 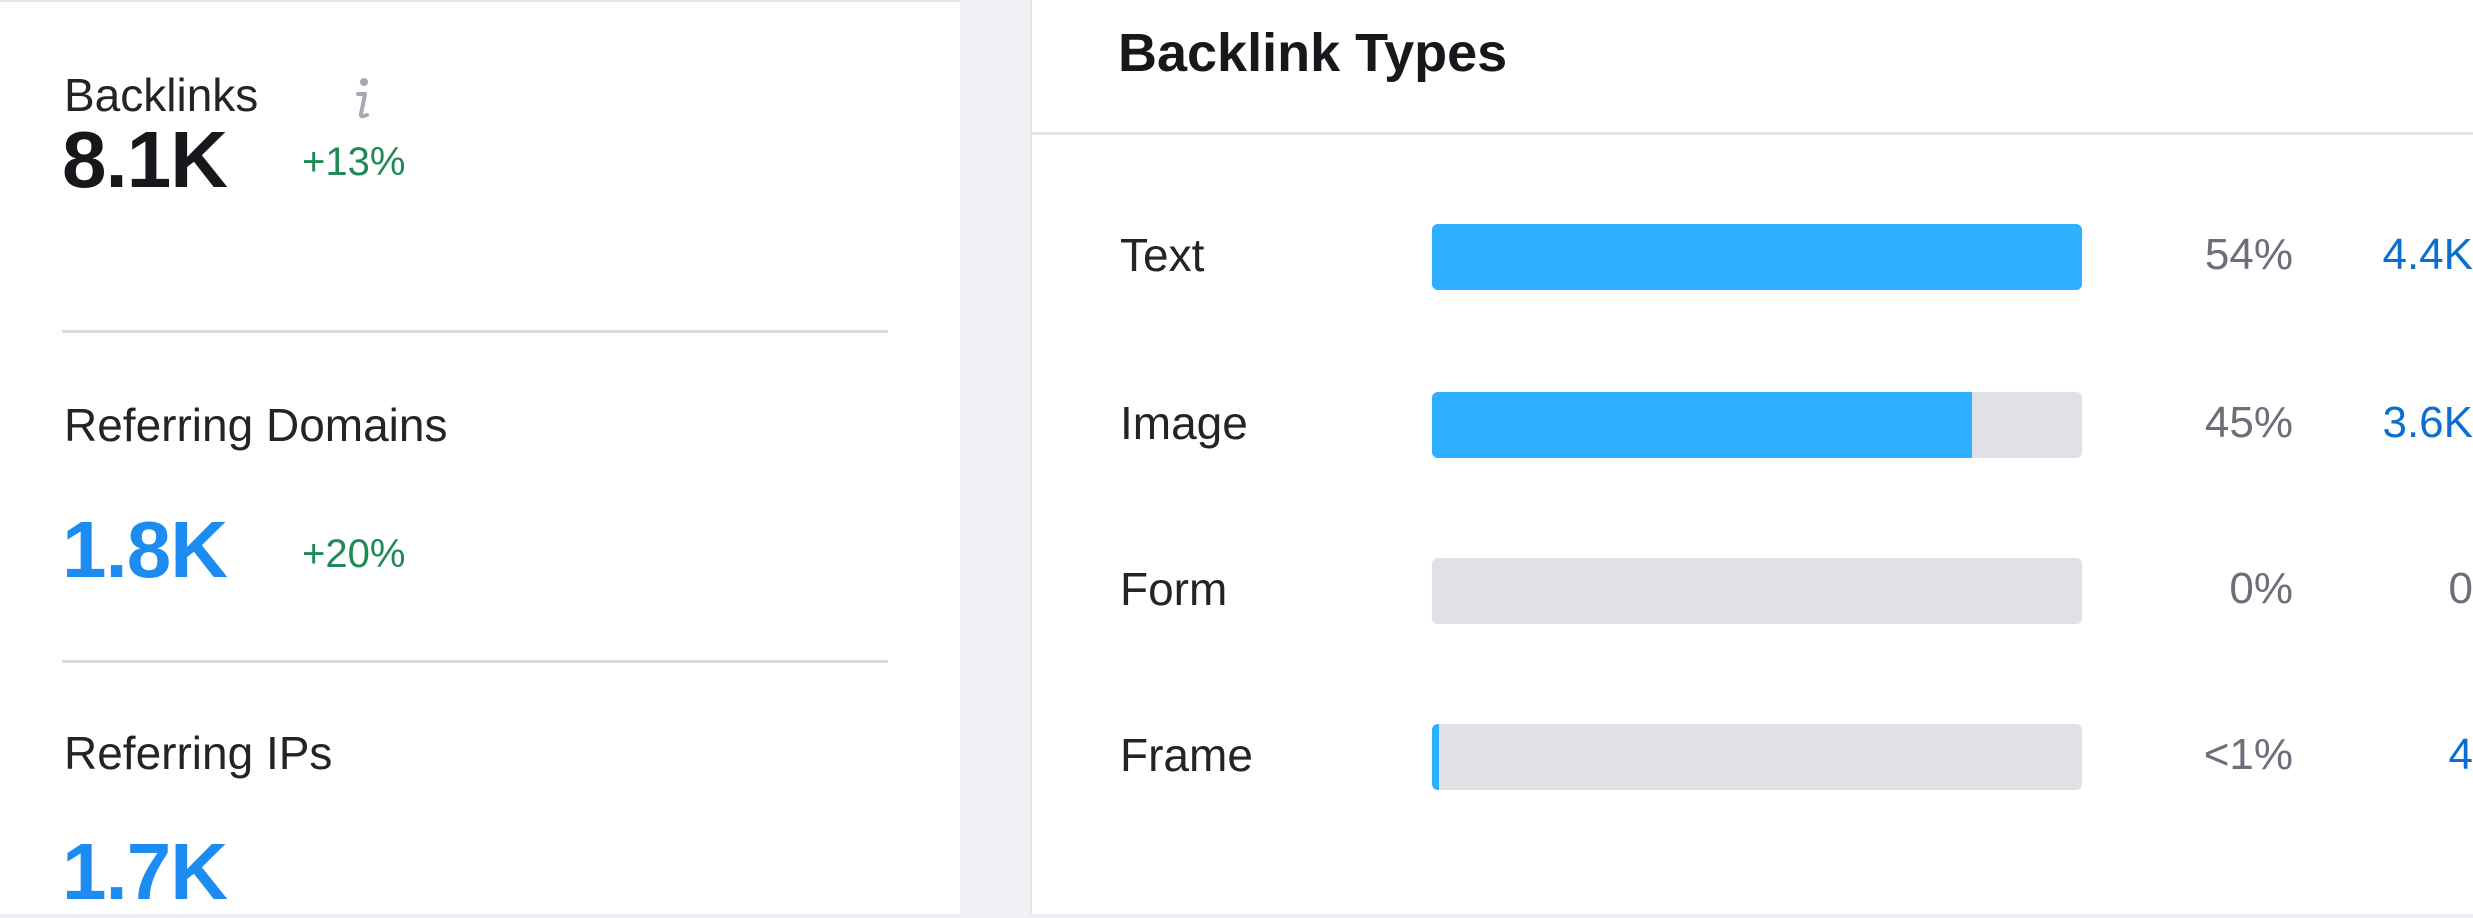 I want to click on bar-fill-text, so click(x=1757, y=257).